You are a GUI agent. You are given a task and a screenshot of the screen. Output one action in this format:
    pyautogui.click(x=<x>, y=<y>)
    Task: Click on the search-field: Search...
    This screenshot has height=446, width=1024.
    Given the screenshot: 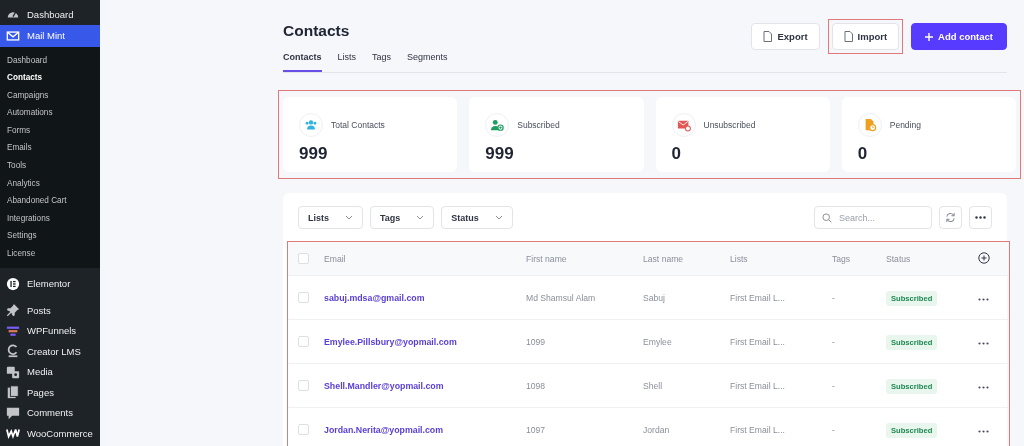 What is the action you would take?
    pyautogui.click(x=873, y=217)
    